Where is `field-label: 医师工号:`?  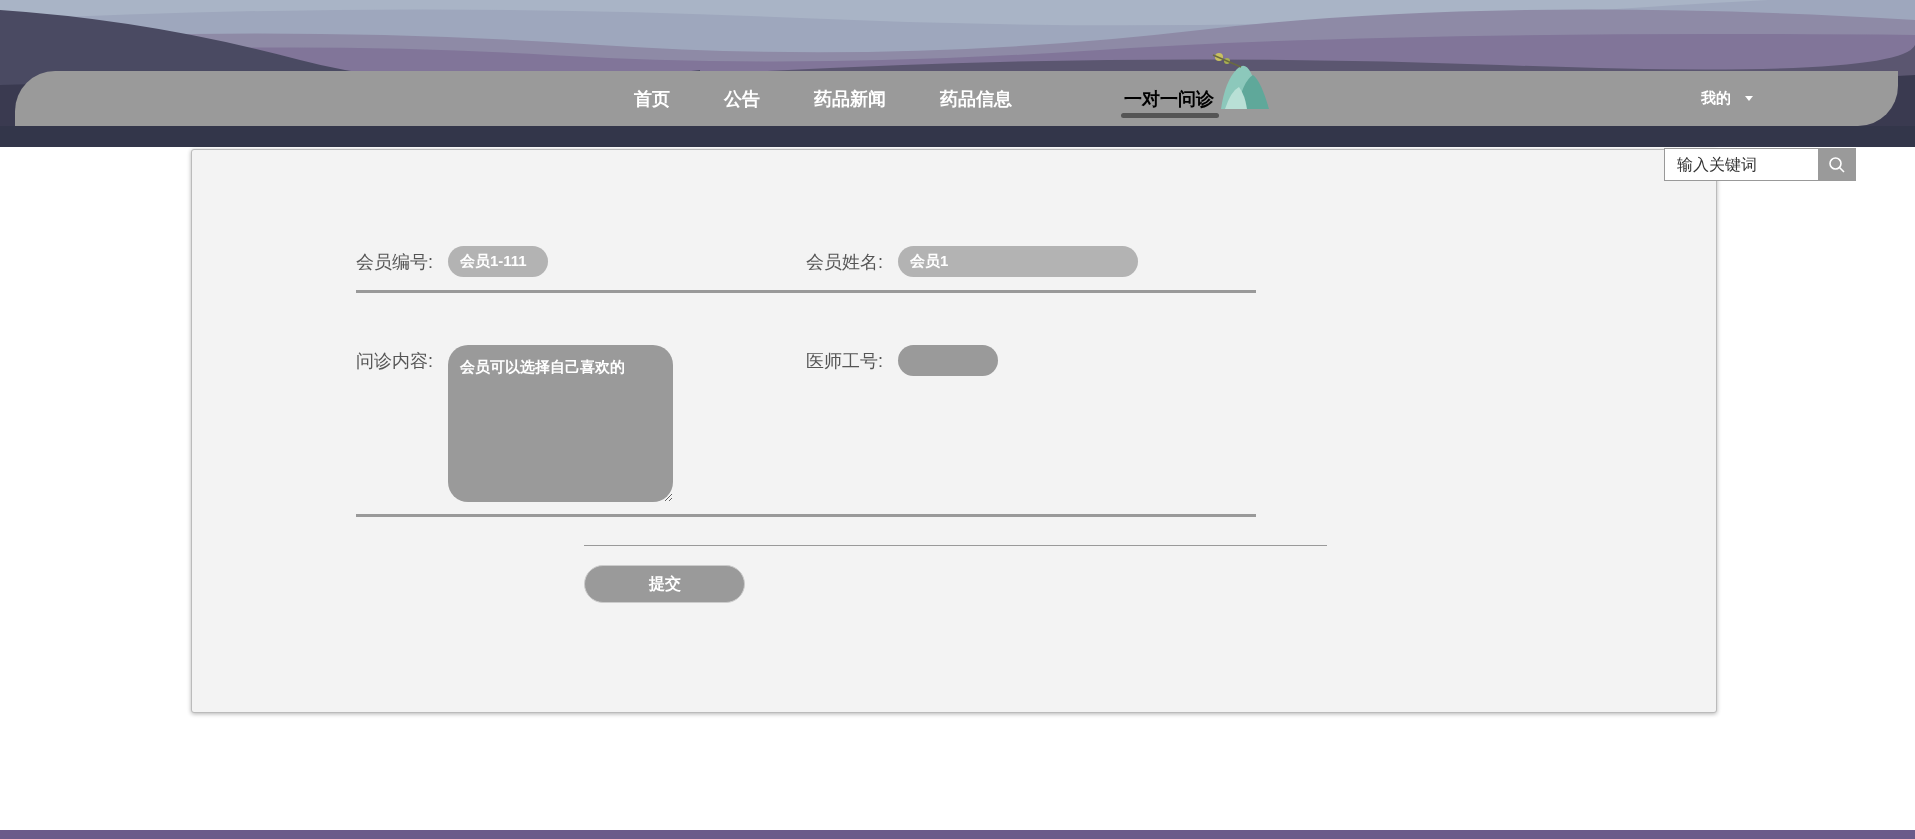
field-label: 医师工号: is located at coordinates (845, 361).